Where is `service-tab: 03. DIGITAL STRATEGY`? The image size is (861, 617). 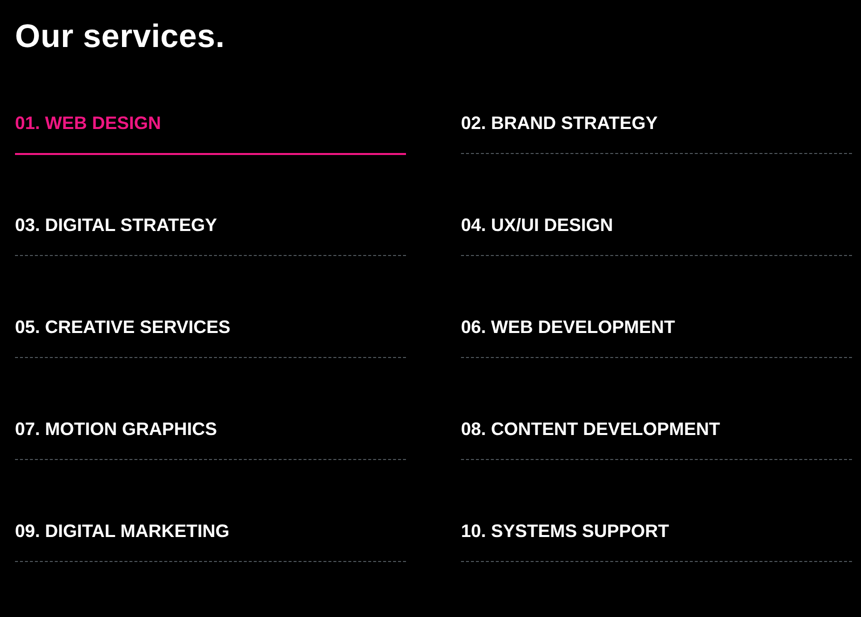 service-tab: 03. DIGITAL STRATEGY is located at coordinates (210, 234).